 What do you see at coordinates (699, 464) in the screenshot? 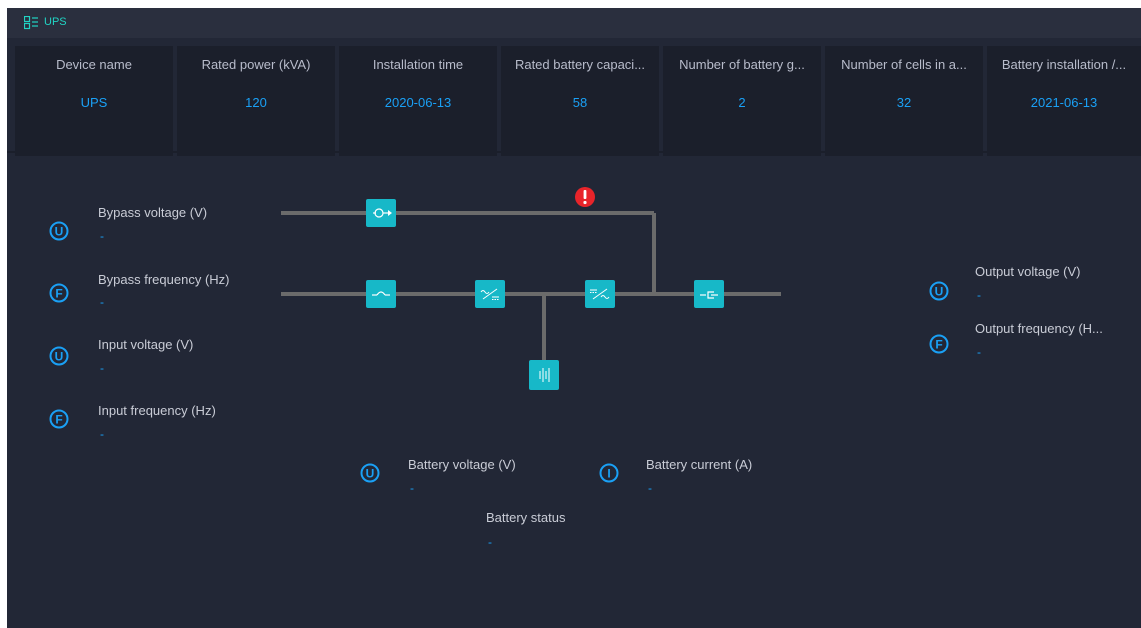
I see `battery-current-label: Battery current (A)` at bounding box center [699, 464].